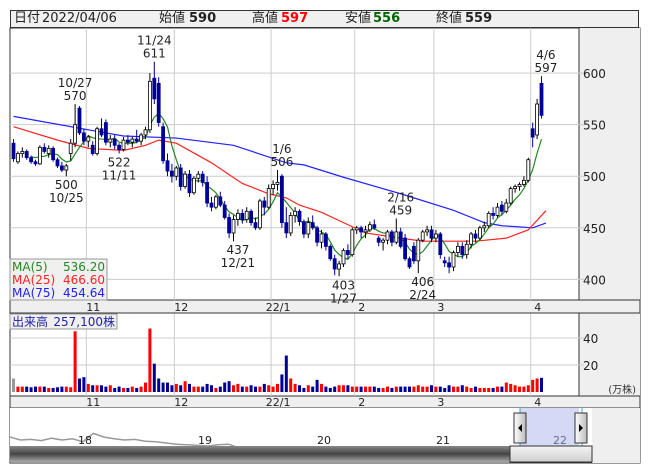 Image resolution: width=653 pixels, height=470 pixels. I want to click on annotation-line1: 406, so click(422, 282).